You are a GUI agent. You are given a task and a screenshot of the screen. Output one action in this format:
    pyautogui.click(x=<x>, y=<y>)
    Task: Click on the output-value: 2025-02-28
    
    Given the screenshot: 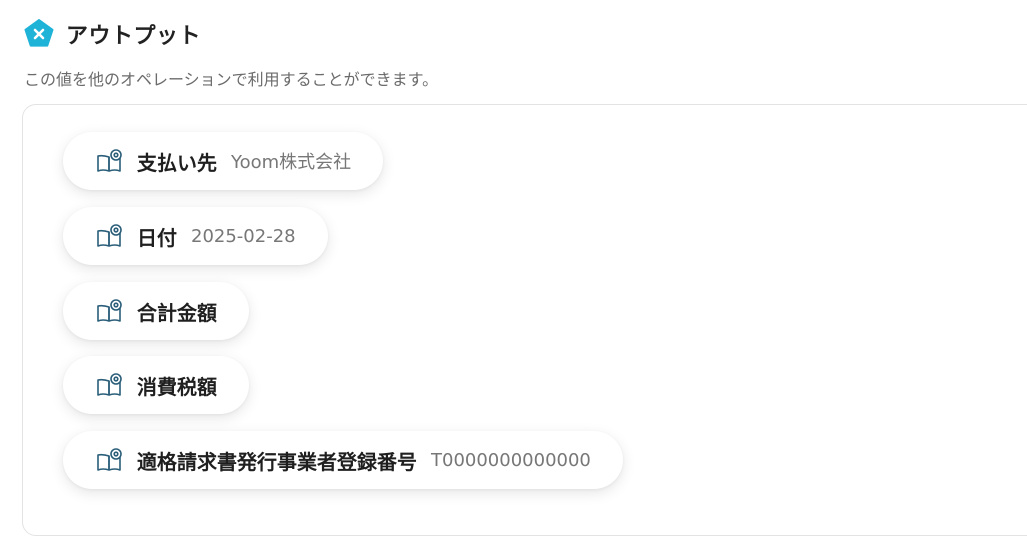 What is the action you would take?
    pyautogui.click(x=243, y=236)
    